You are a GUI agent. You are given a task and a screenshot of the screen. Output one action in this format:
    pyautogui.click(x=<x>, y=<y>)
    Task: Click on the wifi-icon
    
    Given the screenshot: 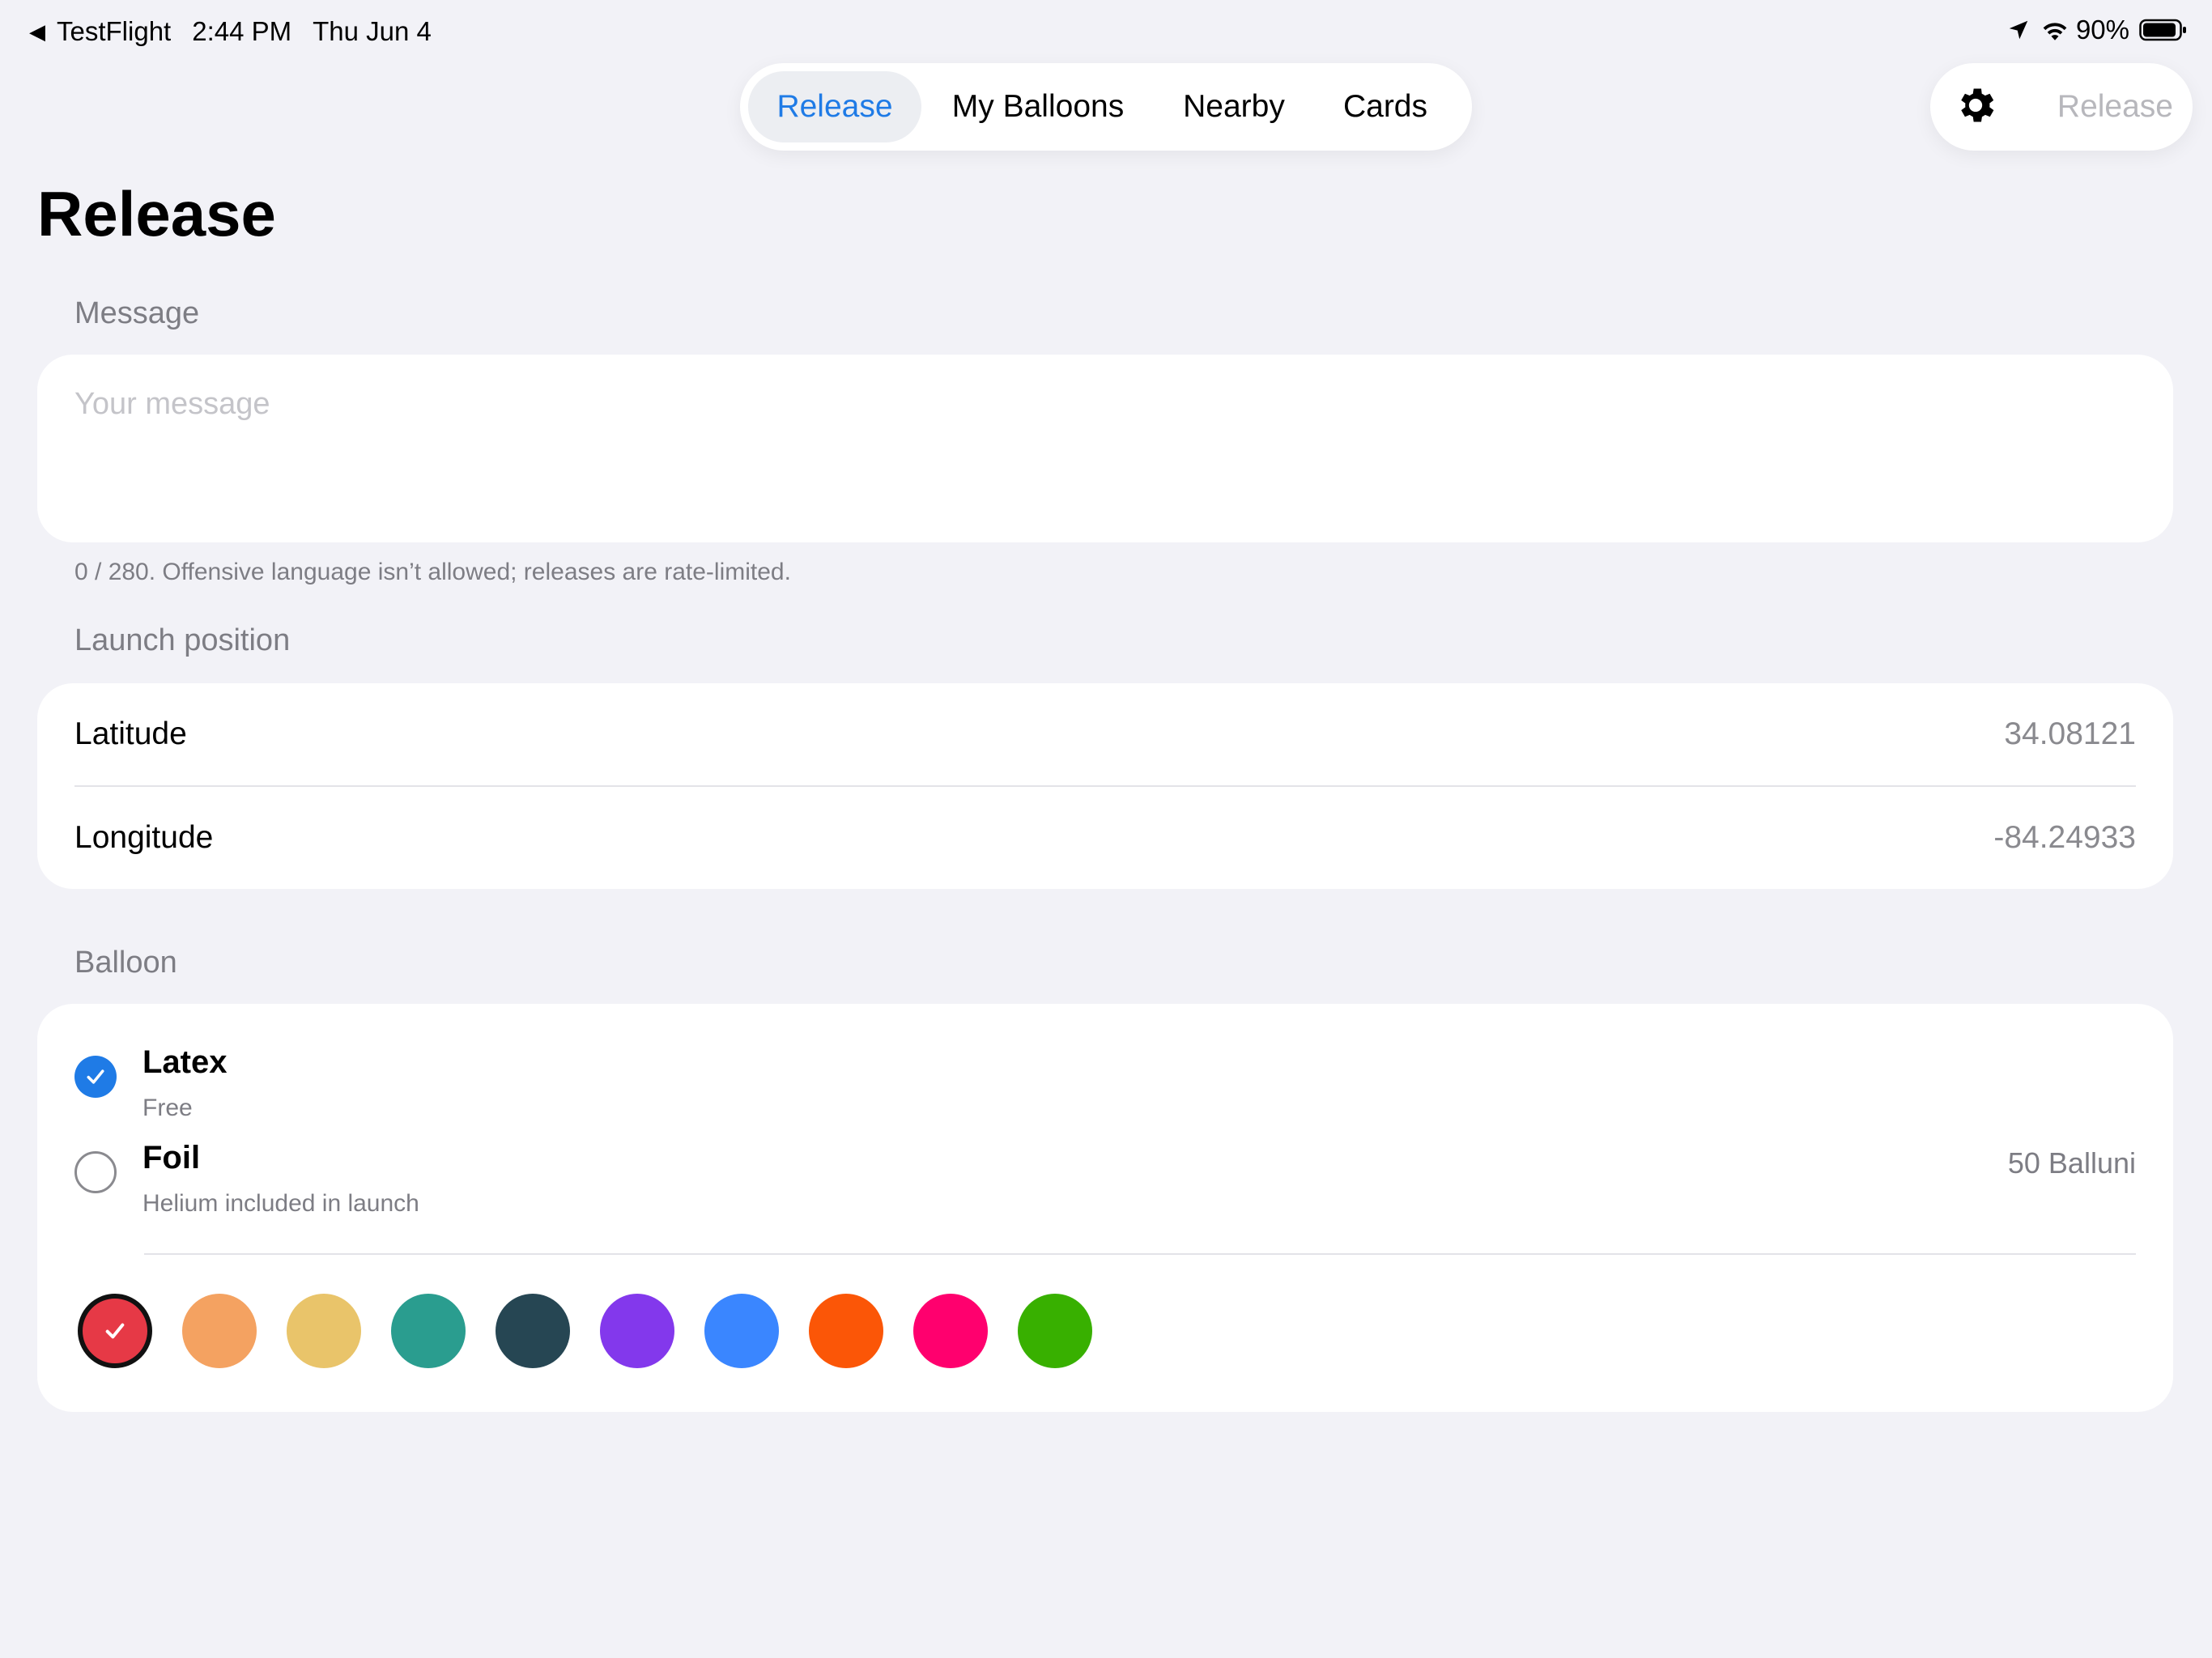 What is the action you would take?
    pyautogui.click(x=2054, y=30)
    